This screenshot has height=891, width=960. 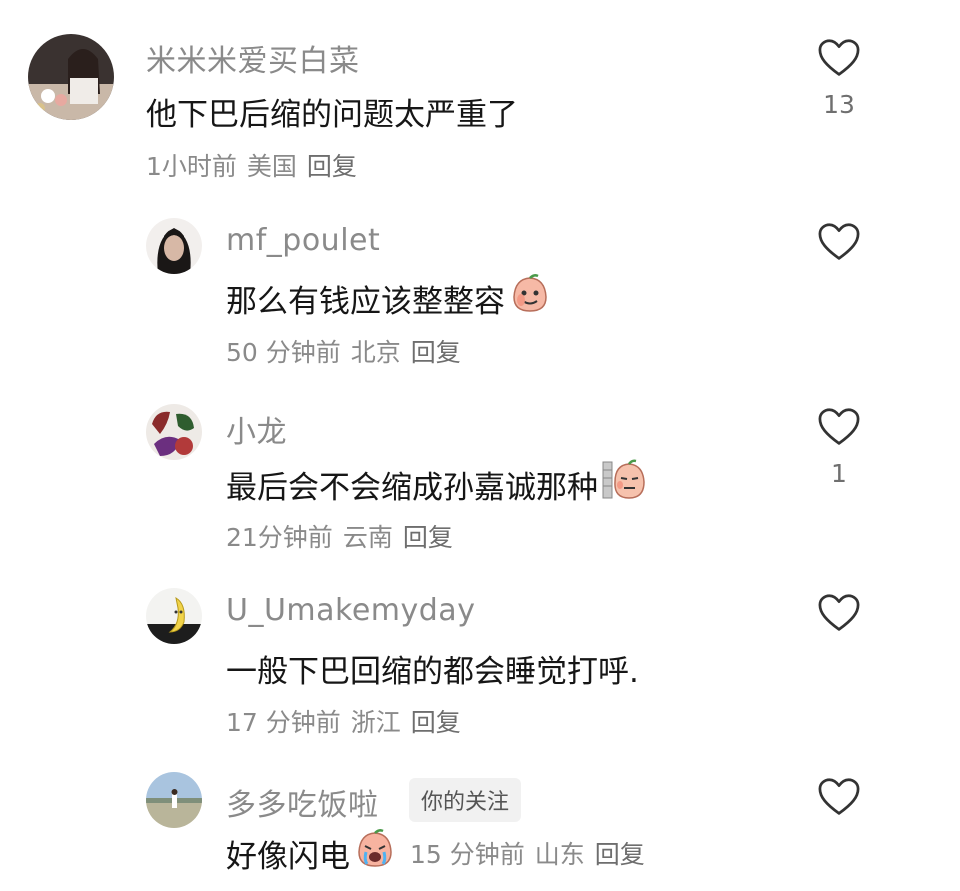 I want to click on location: 北京, so click(x=375, y=352).